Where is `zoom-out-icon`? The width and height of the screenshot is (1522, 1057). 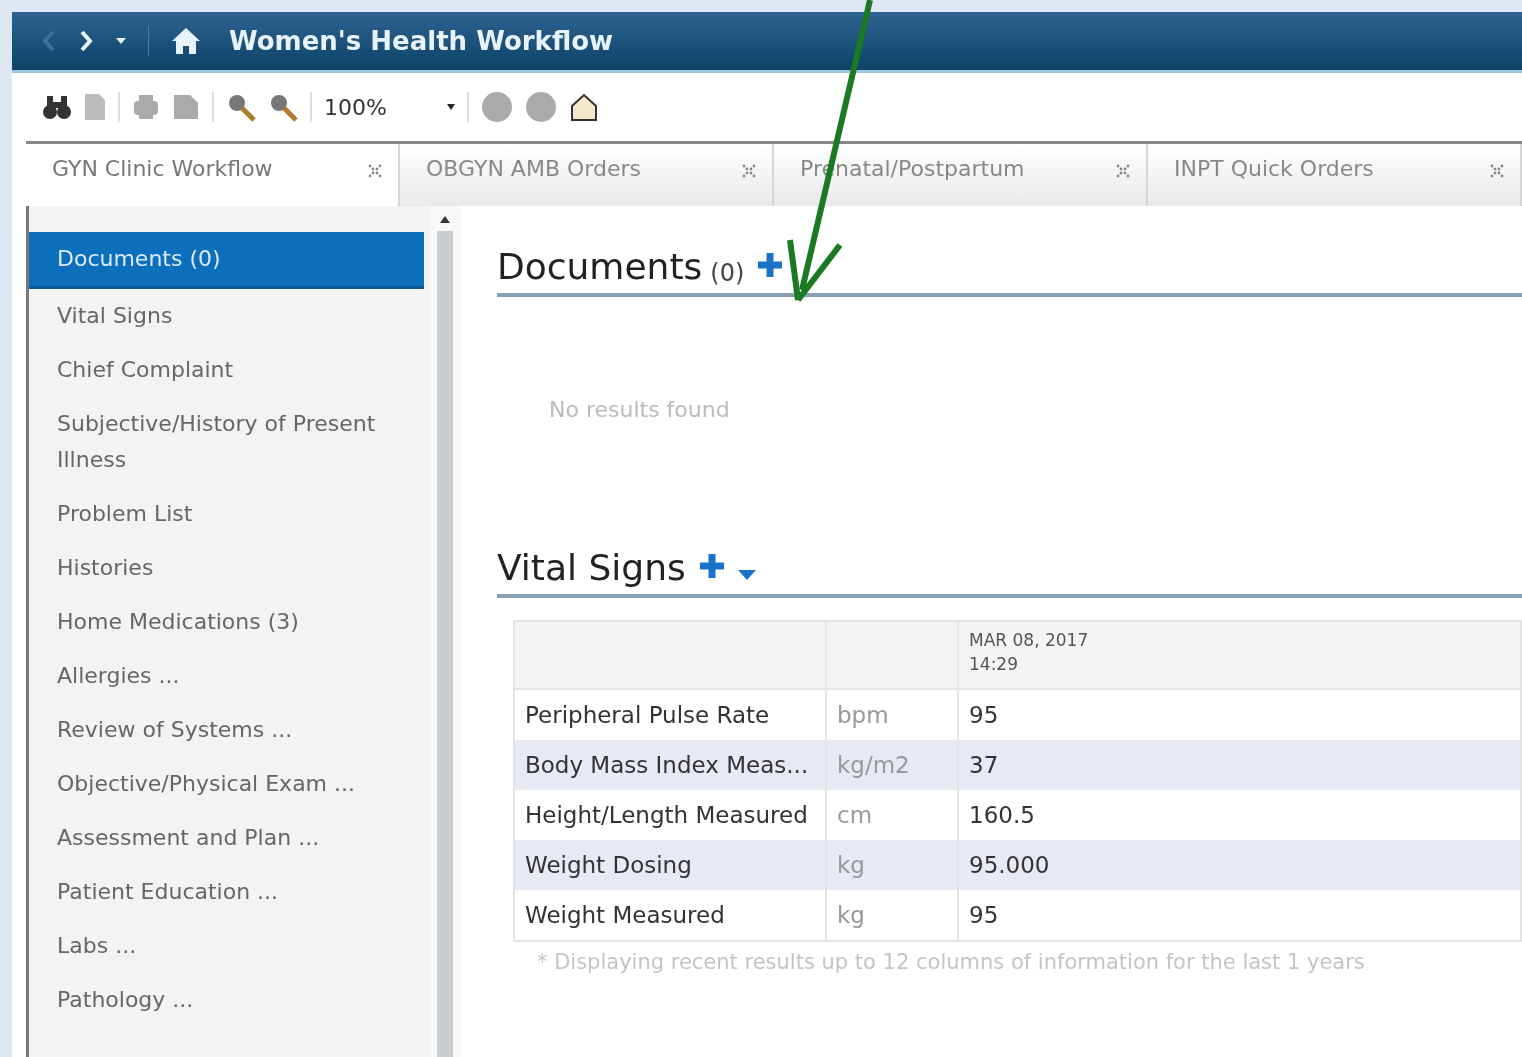
zoom-out-icon is located at coordinates (283, 107).